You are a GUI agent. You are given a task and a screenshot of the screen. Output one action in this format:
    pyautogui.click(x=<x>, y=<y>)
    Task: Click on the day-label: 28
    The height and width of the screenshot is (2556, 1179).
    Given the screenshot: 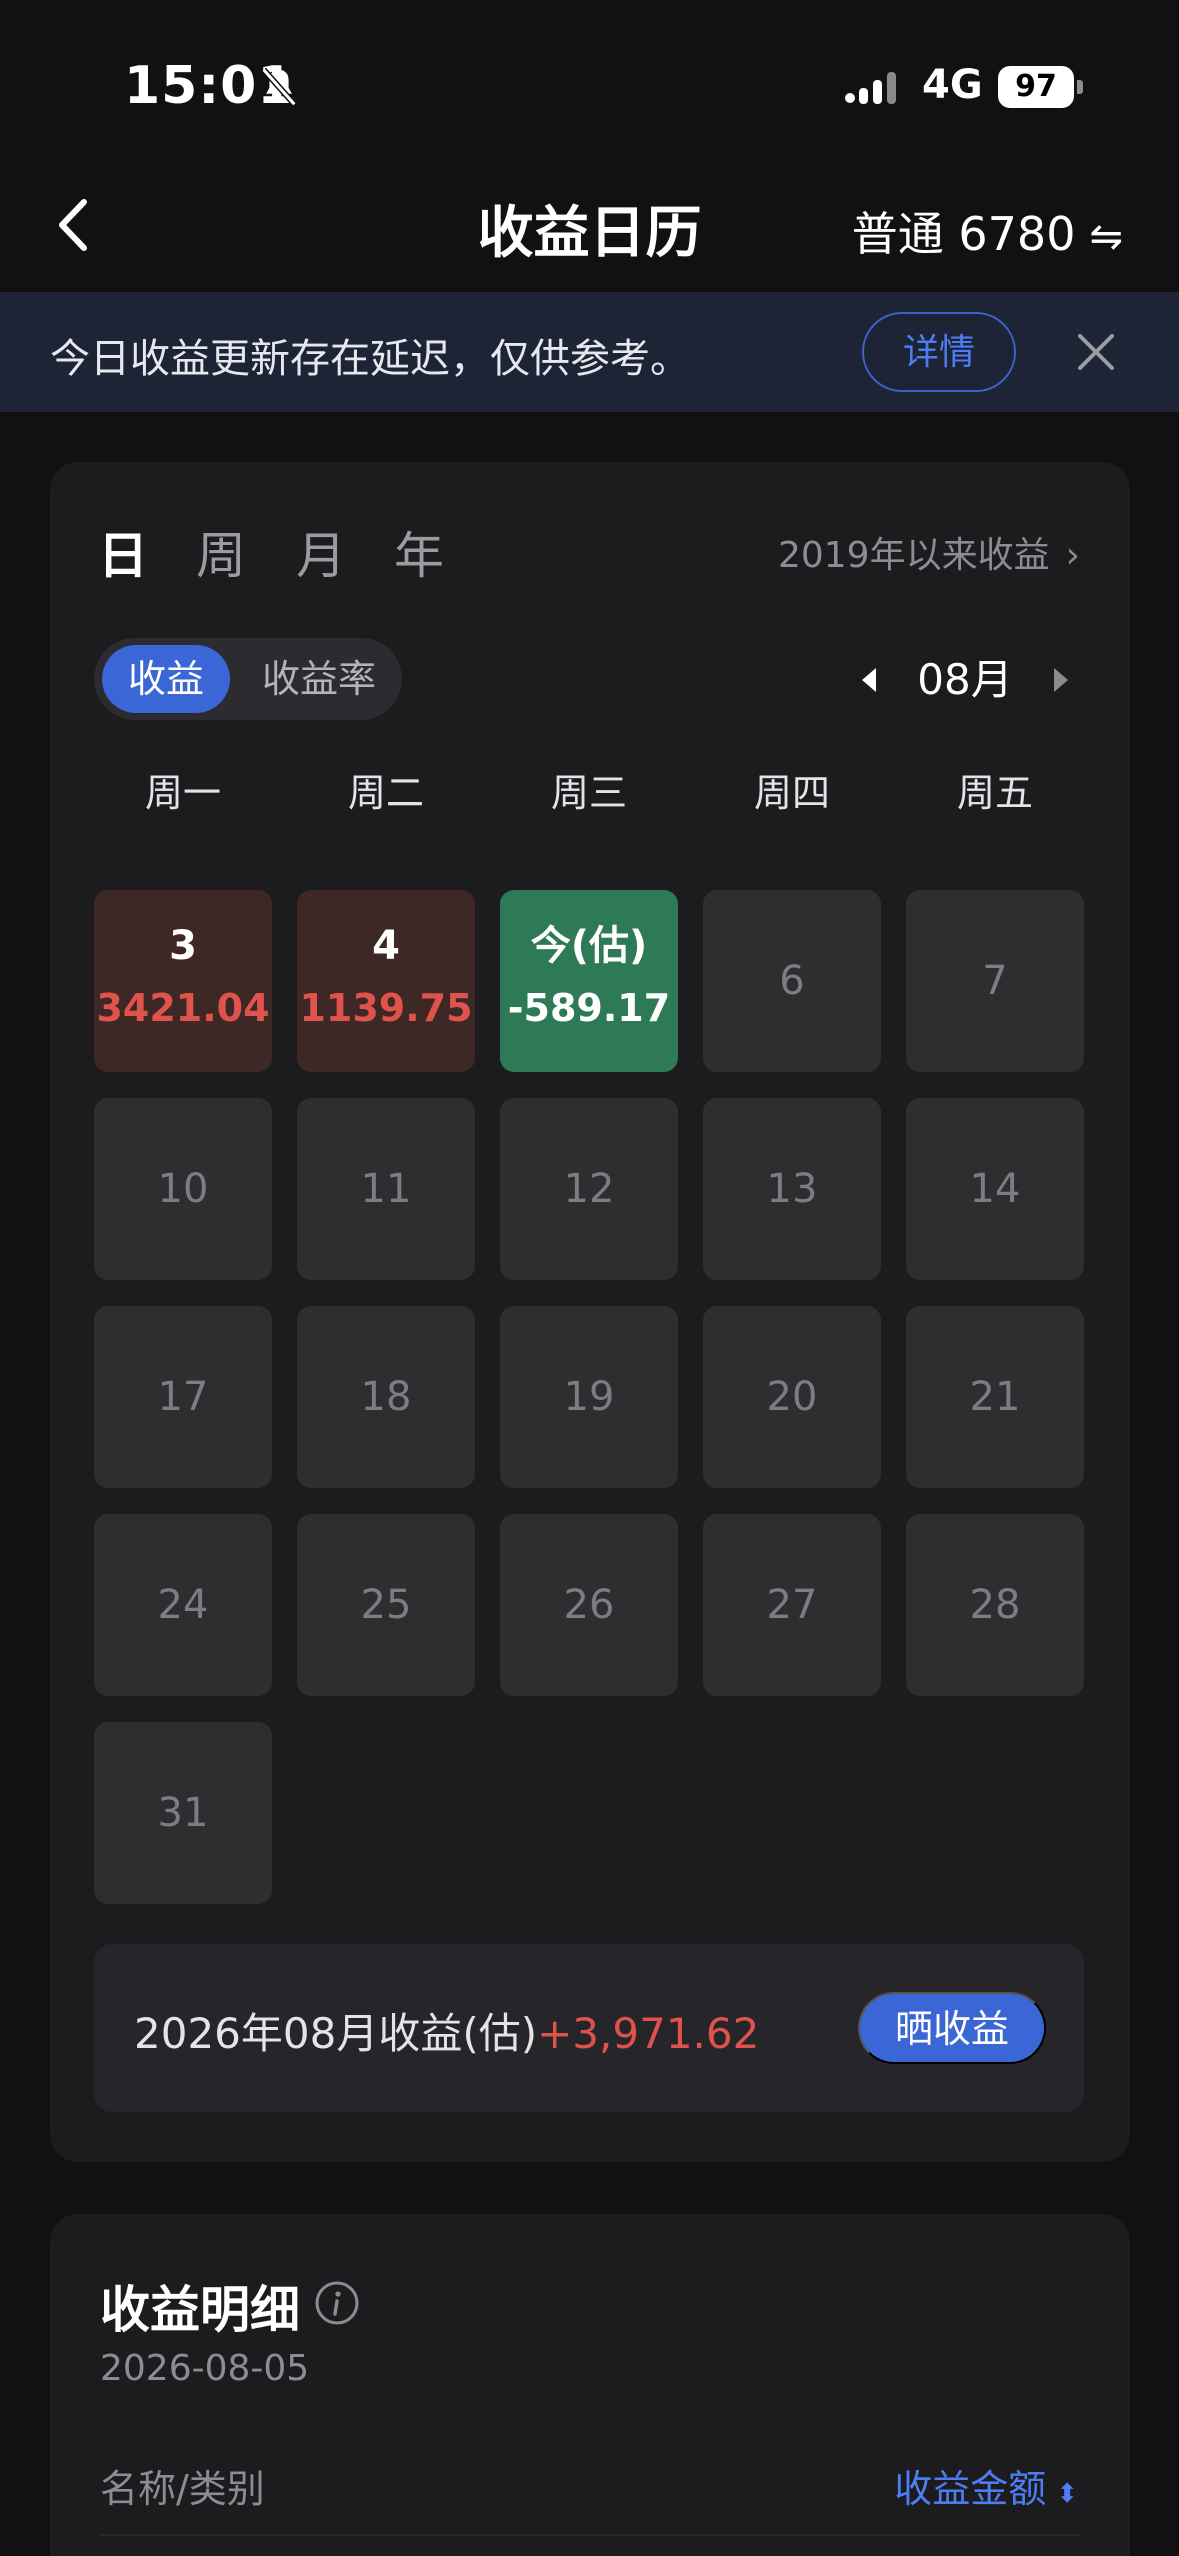 What is the action you would take?
    pyautogui.click(x=995, y=1605)
    